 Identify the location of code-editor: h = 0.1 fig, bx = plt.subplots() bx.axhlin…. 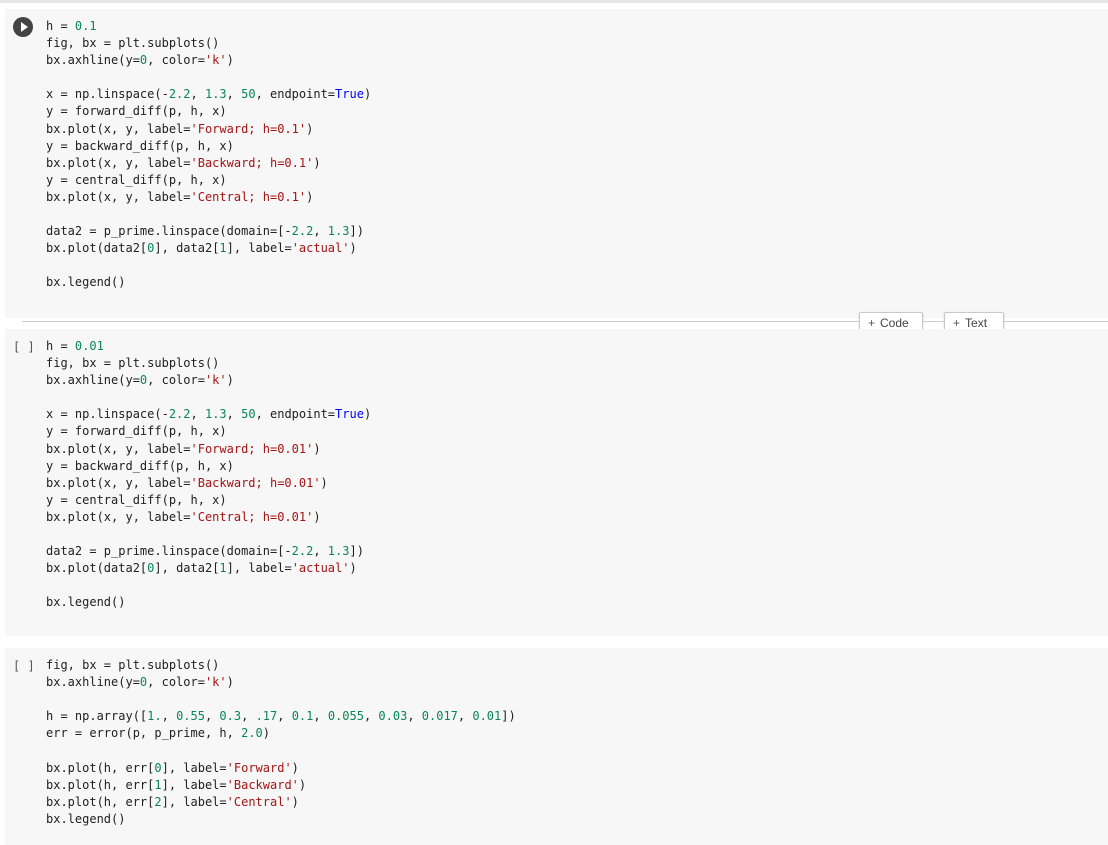
(208, 155).